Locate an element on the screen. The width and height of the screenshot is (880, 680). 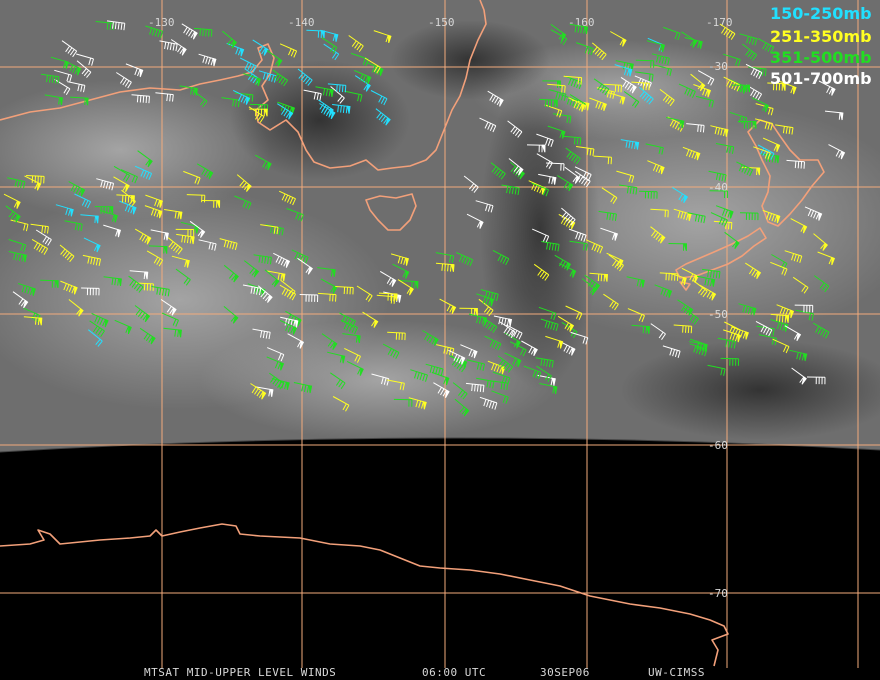
legend-label-251-350mb: 251-350mb is located at coordinates (821, 36).